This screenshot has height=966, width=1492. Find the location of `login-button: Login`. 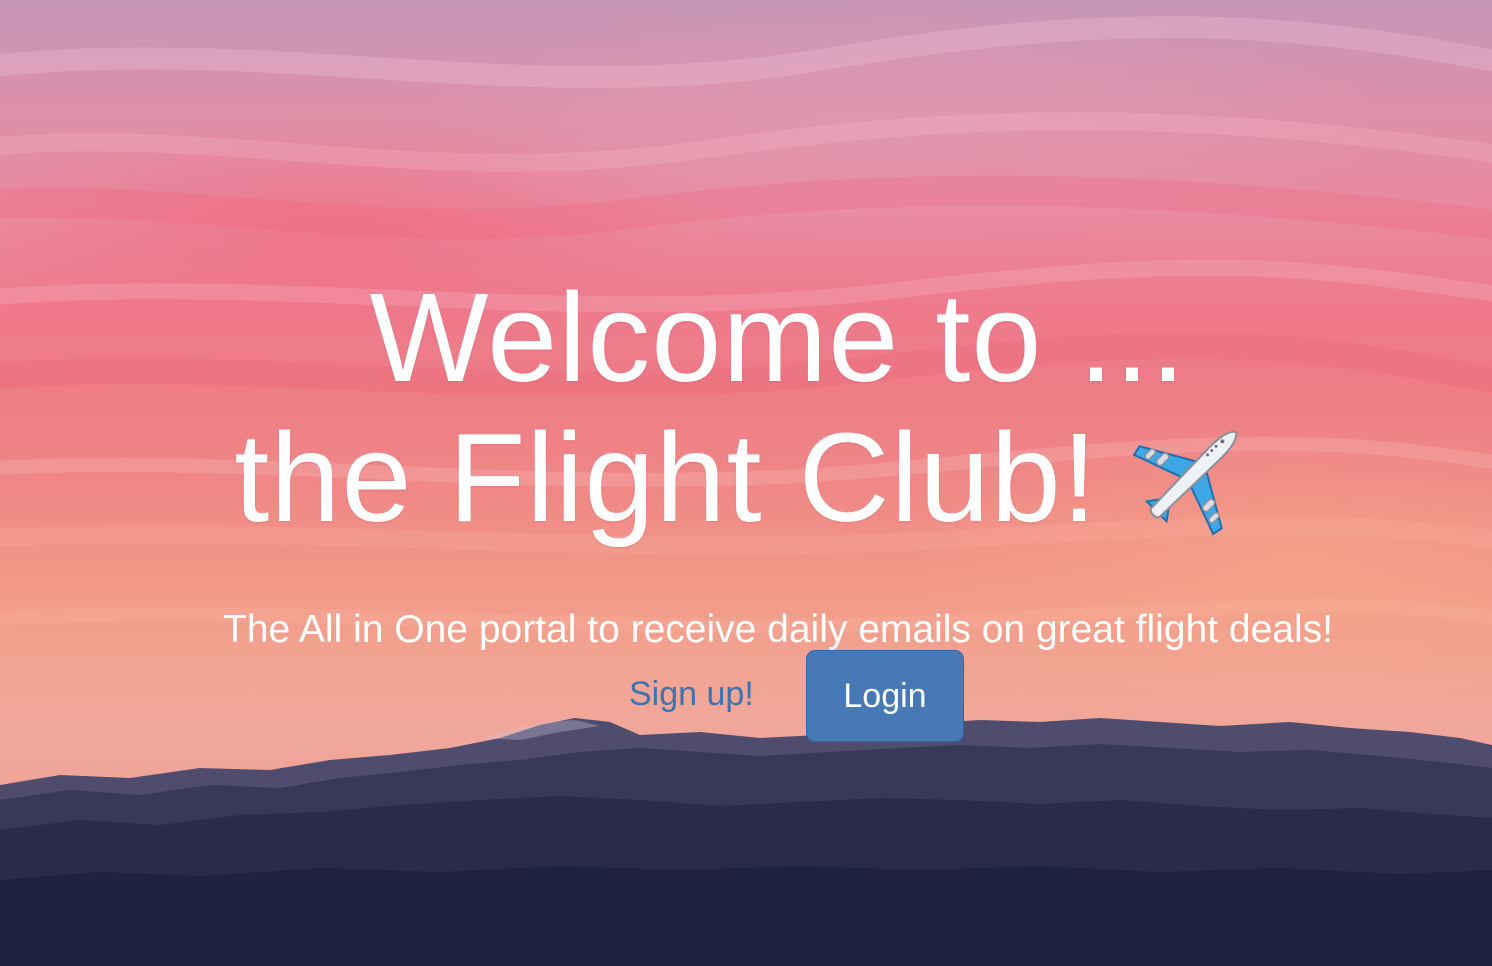

login-button: Login is located at coordinates (885, 696).